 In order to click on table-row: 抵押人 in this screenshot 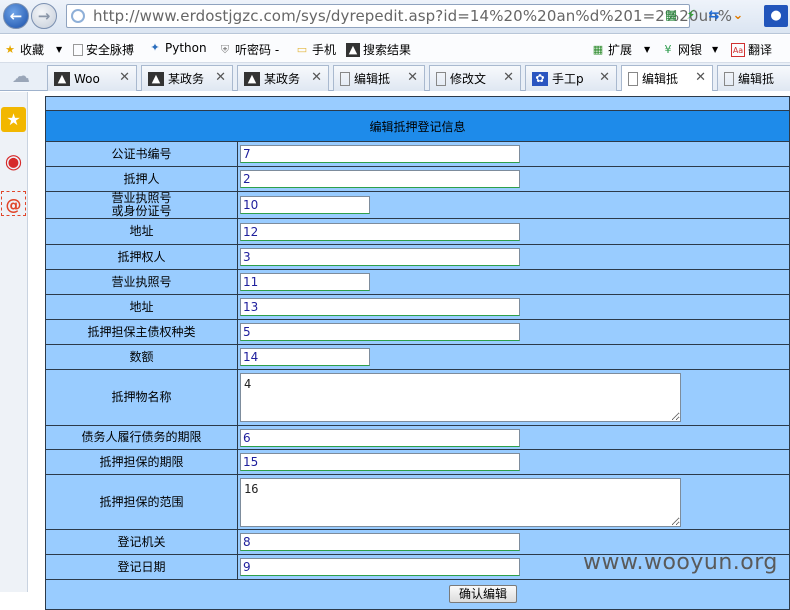, I will do `click(417, 179)`.